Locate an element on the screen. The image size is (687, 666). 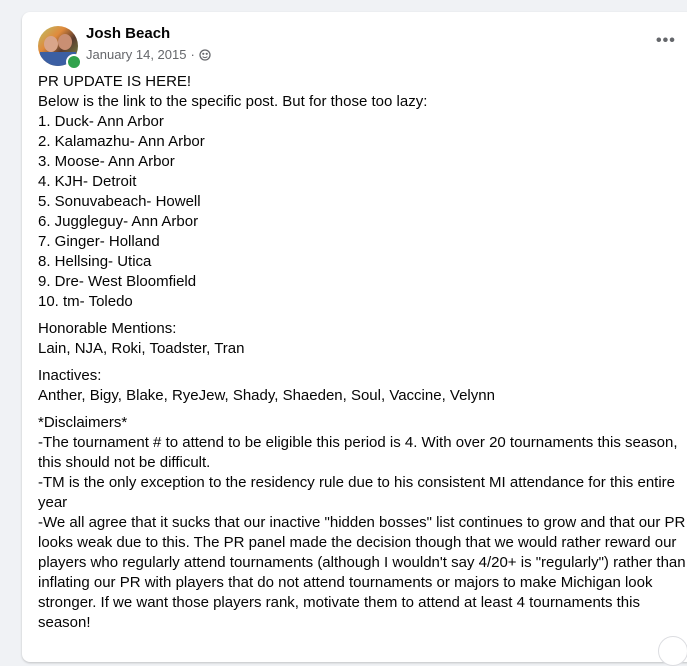
post-date: January 14, 2015 is located at coordinates (136, 54).